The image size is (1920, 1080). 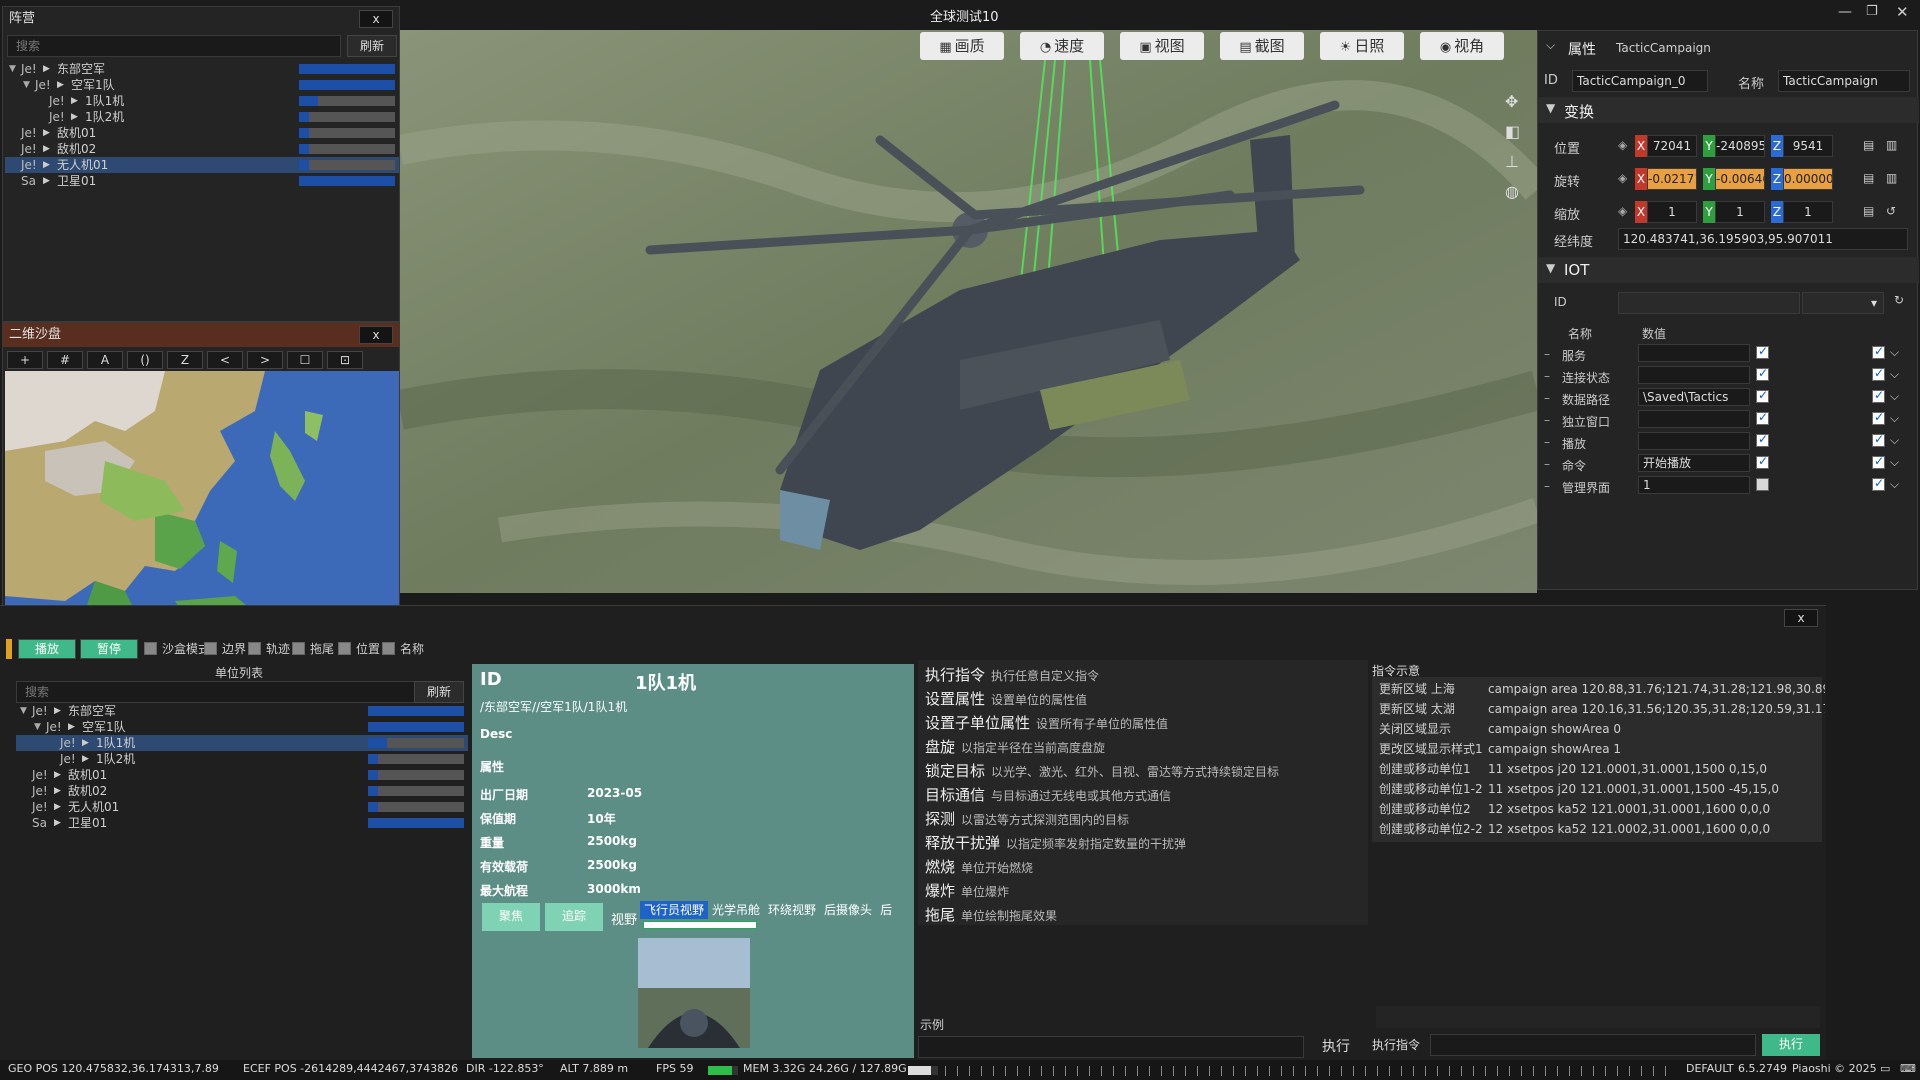 I want to click on examples-scroll-area, so click(x=1598, y=1017).